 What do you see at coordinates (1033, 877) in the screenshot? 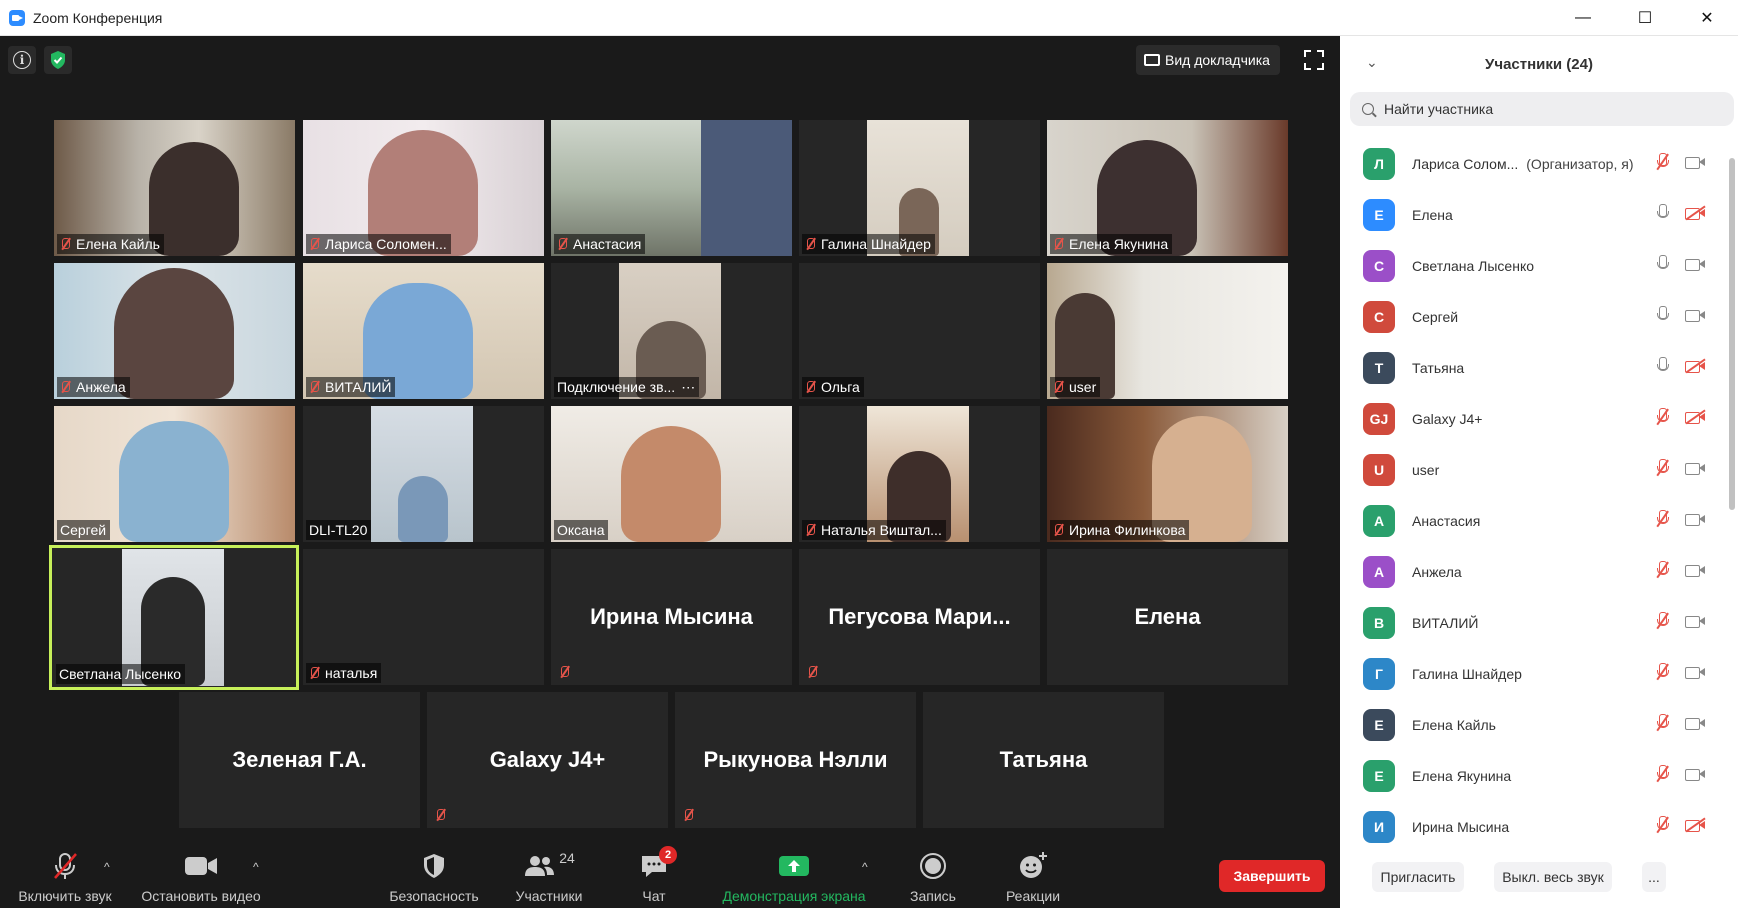
I see `reactions-button: Реакции` at bounding box center [1033, 877].